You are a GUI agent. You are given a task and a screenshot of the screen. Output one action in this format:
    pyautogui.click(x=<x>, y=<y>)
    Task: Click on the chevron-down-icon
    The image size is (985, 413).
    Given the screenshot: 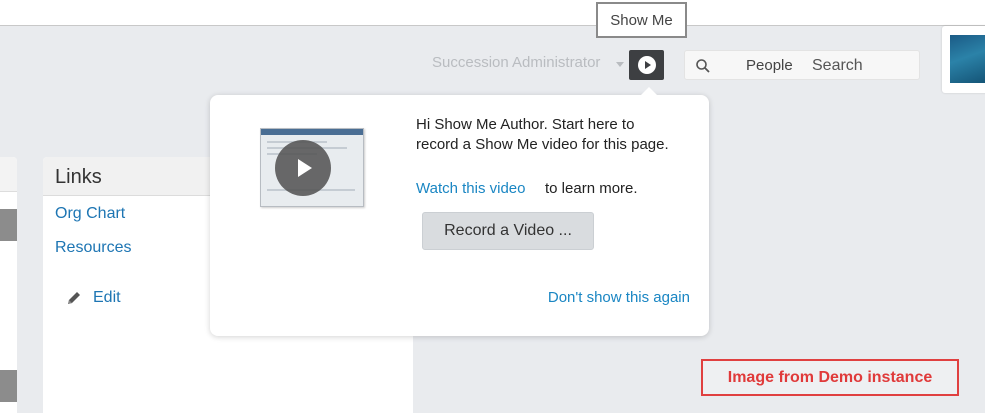 What is the action you would take?
    pyautogui.click(x=620, y=64)
    